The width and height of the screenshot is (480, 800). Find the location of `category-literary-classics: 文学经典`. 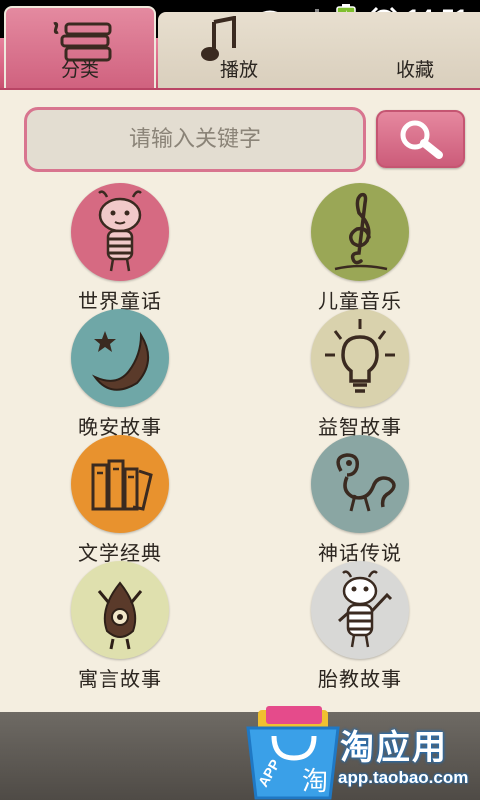

category-literary-classics: 文学经典 is located at coordinates (120, 500).